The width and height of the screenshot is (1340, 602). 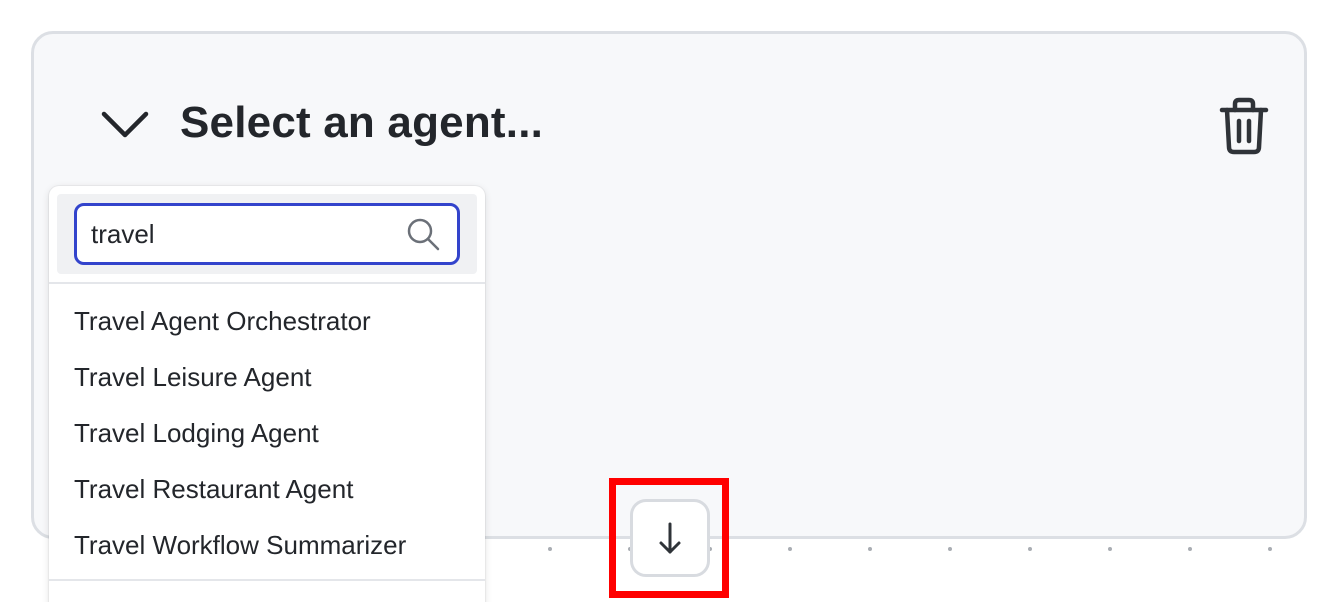 What do you see at coordinates (1244, 126) in the screenshot?
I see `trash-icon` at bounding box center [1244, 126].